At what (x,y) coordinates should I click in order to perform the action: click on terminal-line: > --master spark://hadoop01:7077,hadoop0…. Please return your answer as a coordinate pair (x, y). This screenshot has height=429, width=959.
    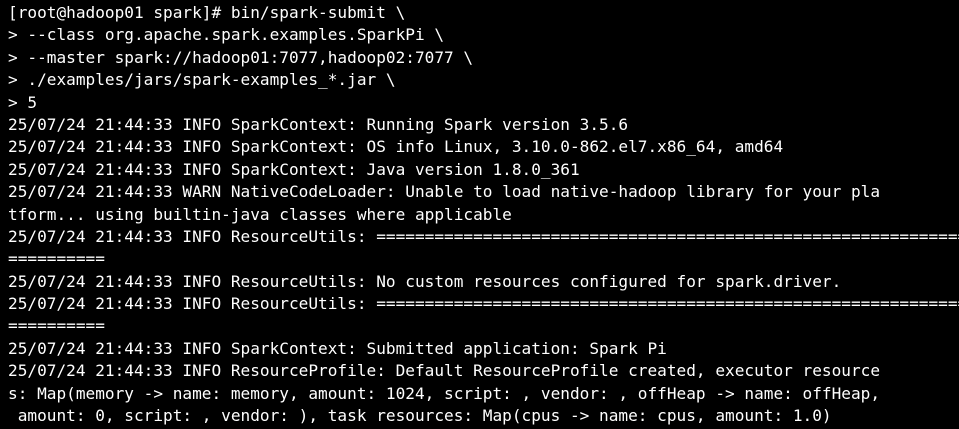
    Looking at the image, I should click on (241, 57).